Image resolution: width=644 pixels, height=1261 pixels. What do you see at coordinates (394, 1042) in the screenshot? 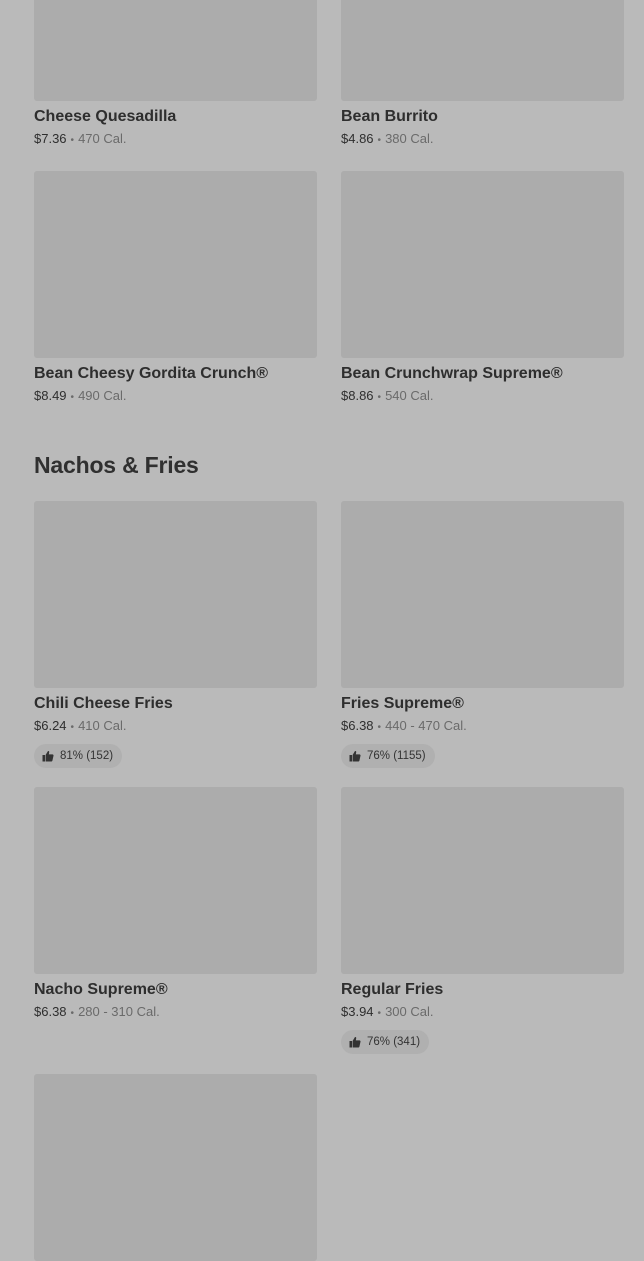
I see `rating-text: 76% (341)` at bounding box center [394, 1042].